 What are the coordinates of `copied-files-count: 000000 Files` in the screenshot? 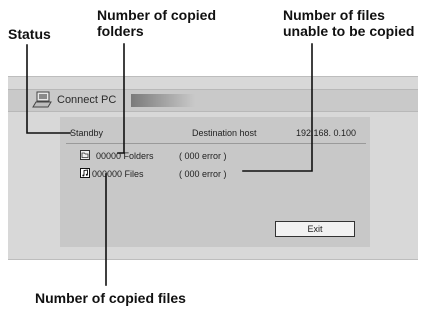 It's located at (118, 174).